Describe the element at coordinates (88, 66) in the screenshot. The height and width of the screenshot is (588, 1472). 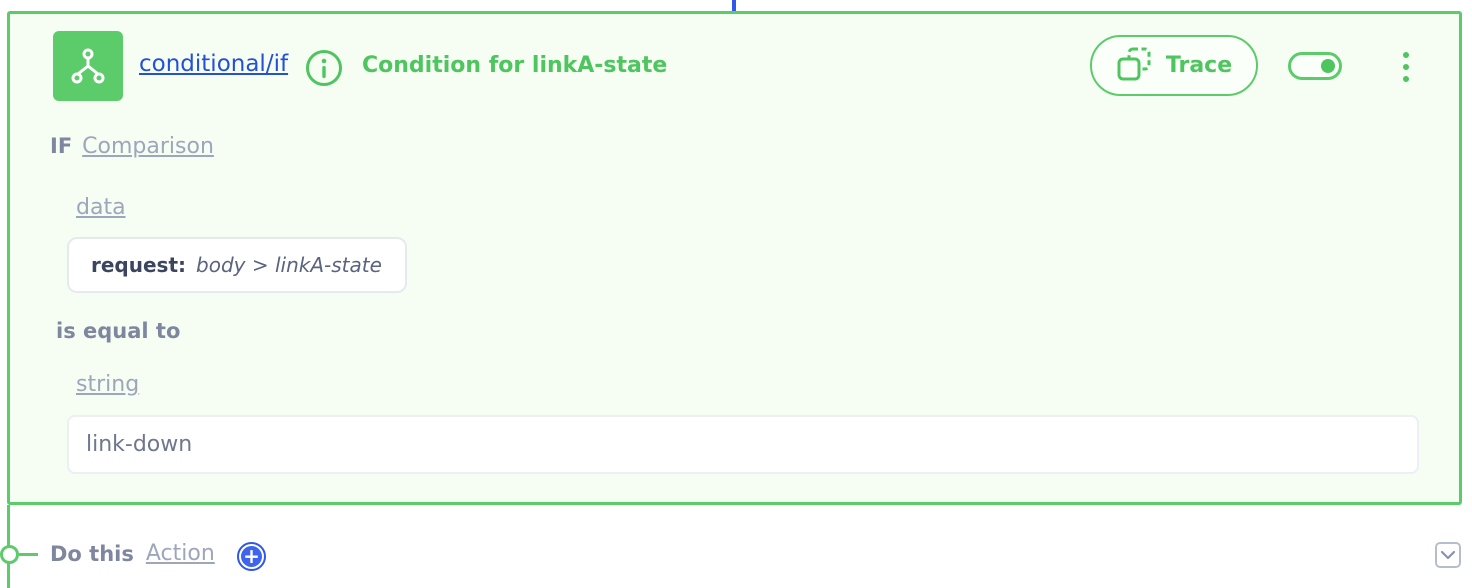
I see `branch-icon` at that location.